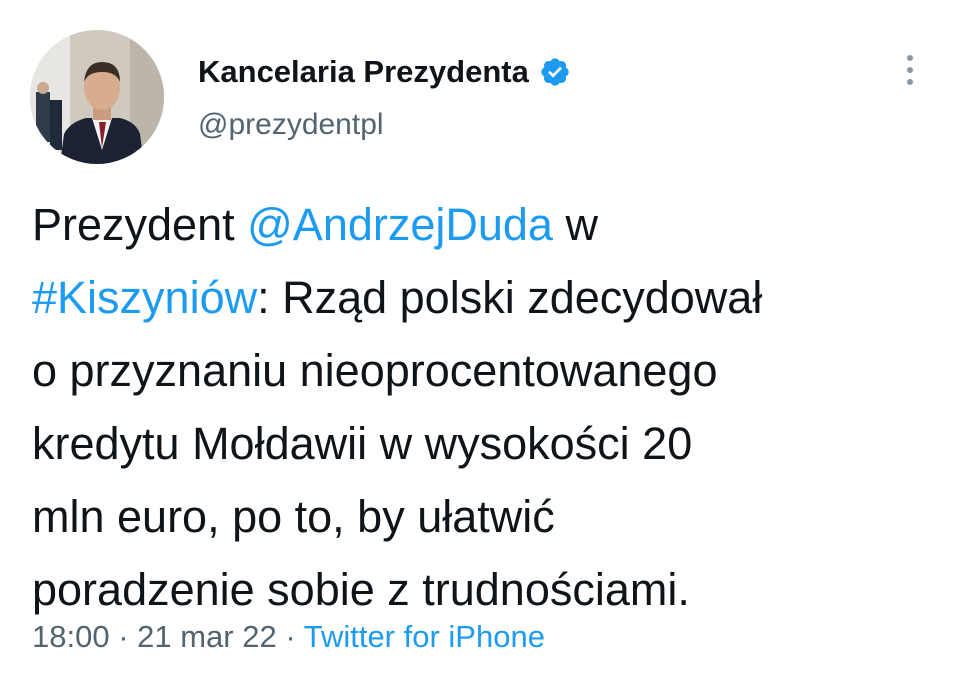  I want to click on tweet-time: 18:00, so click(71, 636).